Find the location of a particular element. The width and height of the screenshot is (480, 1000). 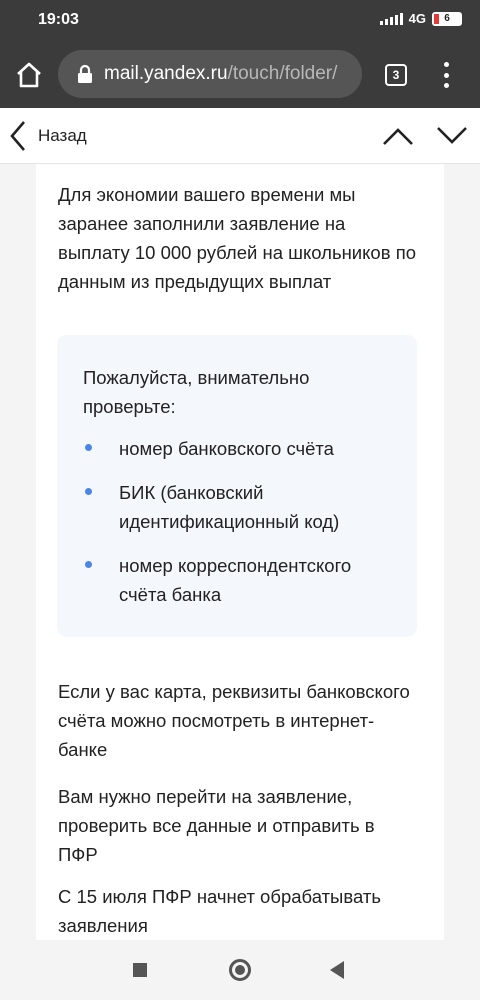

battery-level: 6 is located at coordinates (447, 18).